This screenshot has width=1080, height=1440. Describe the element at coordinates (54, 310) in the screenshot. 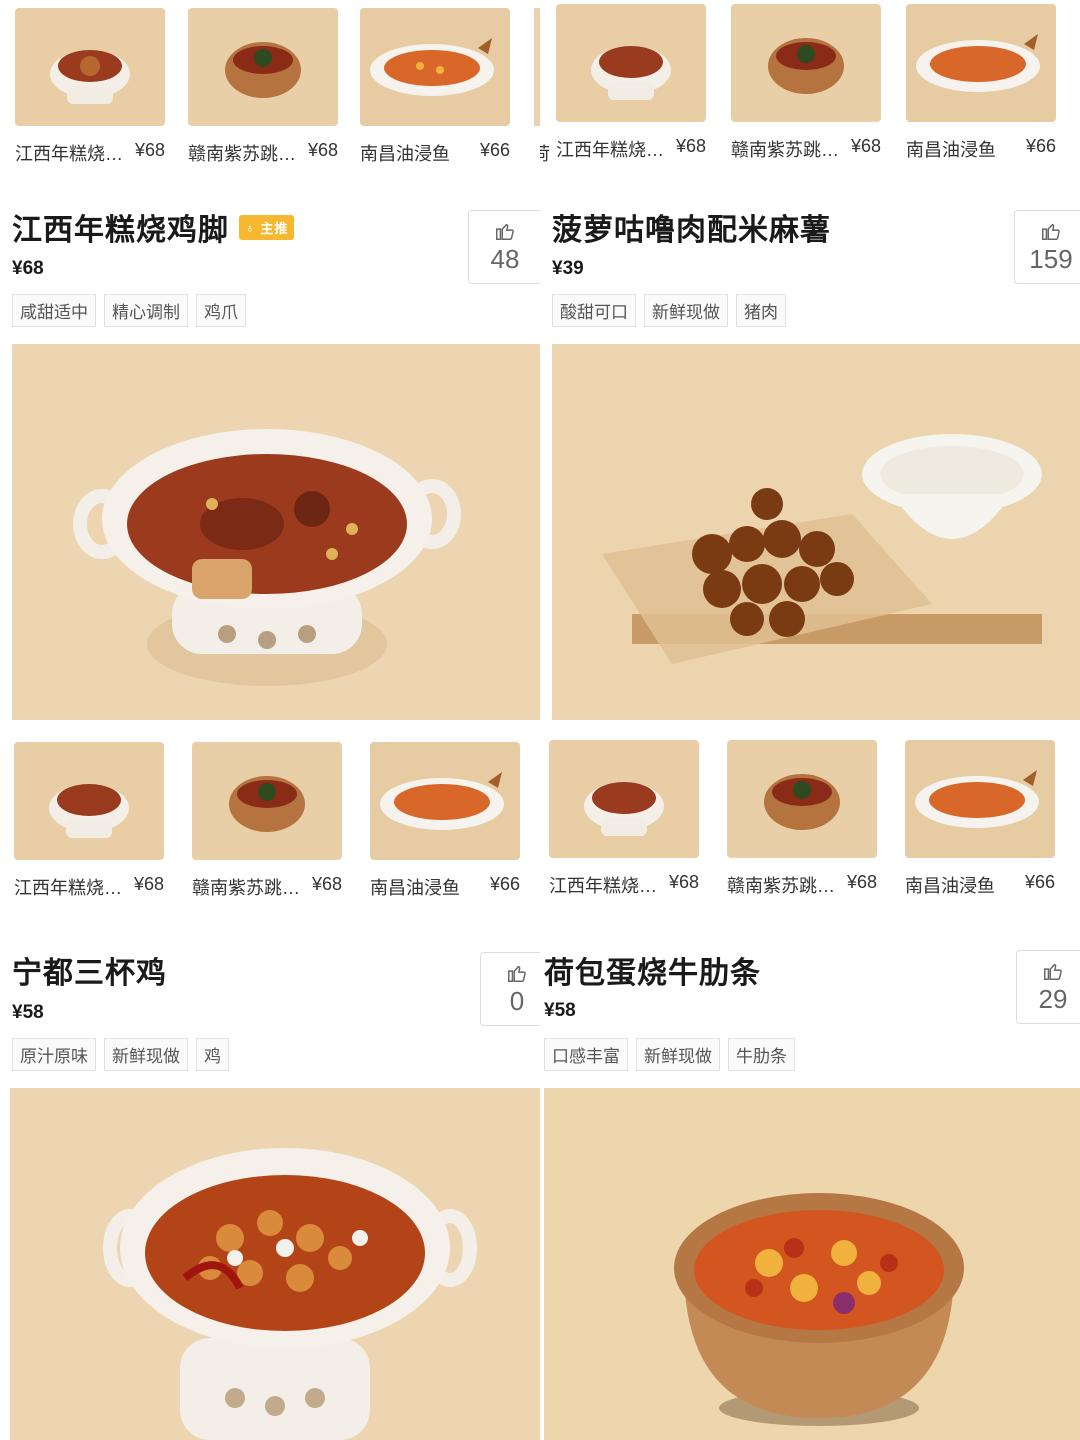

I see `tag: 咸甜适中` at that location.